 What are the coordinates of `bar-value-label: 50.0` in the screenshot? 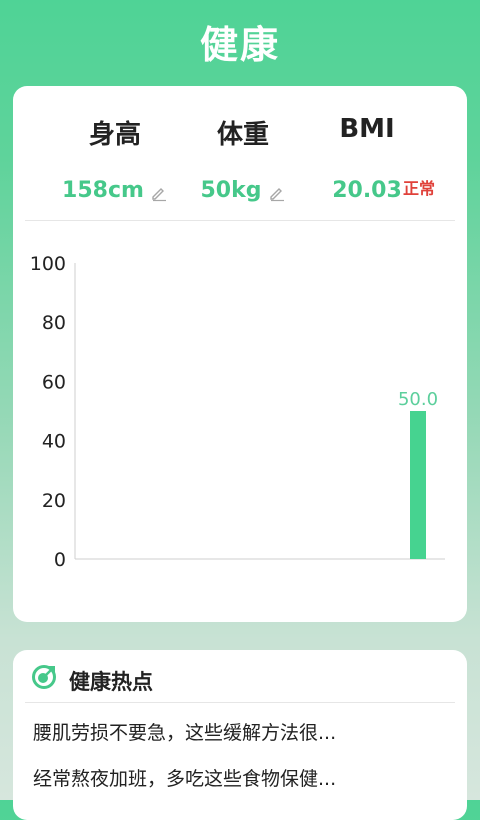 It's located at (418, 399).